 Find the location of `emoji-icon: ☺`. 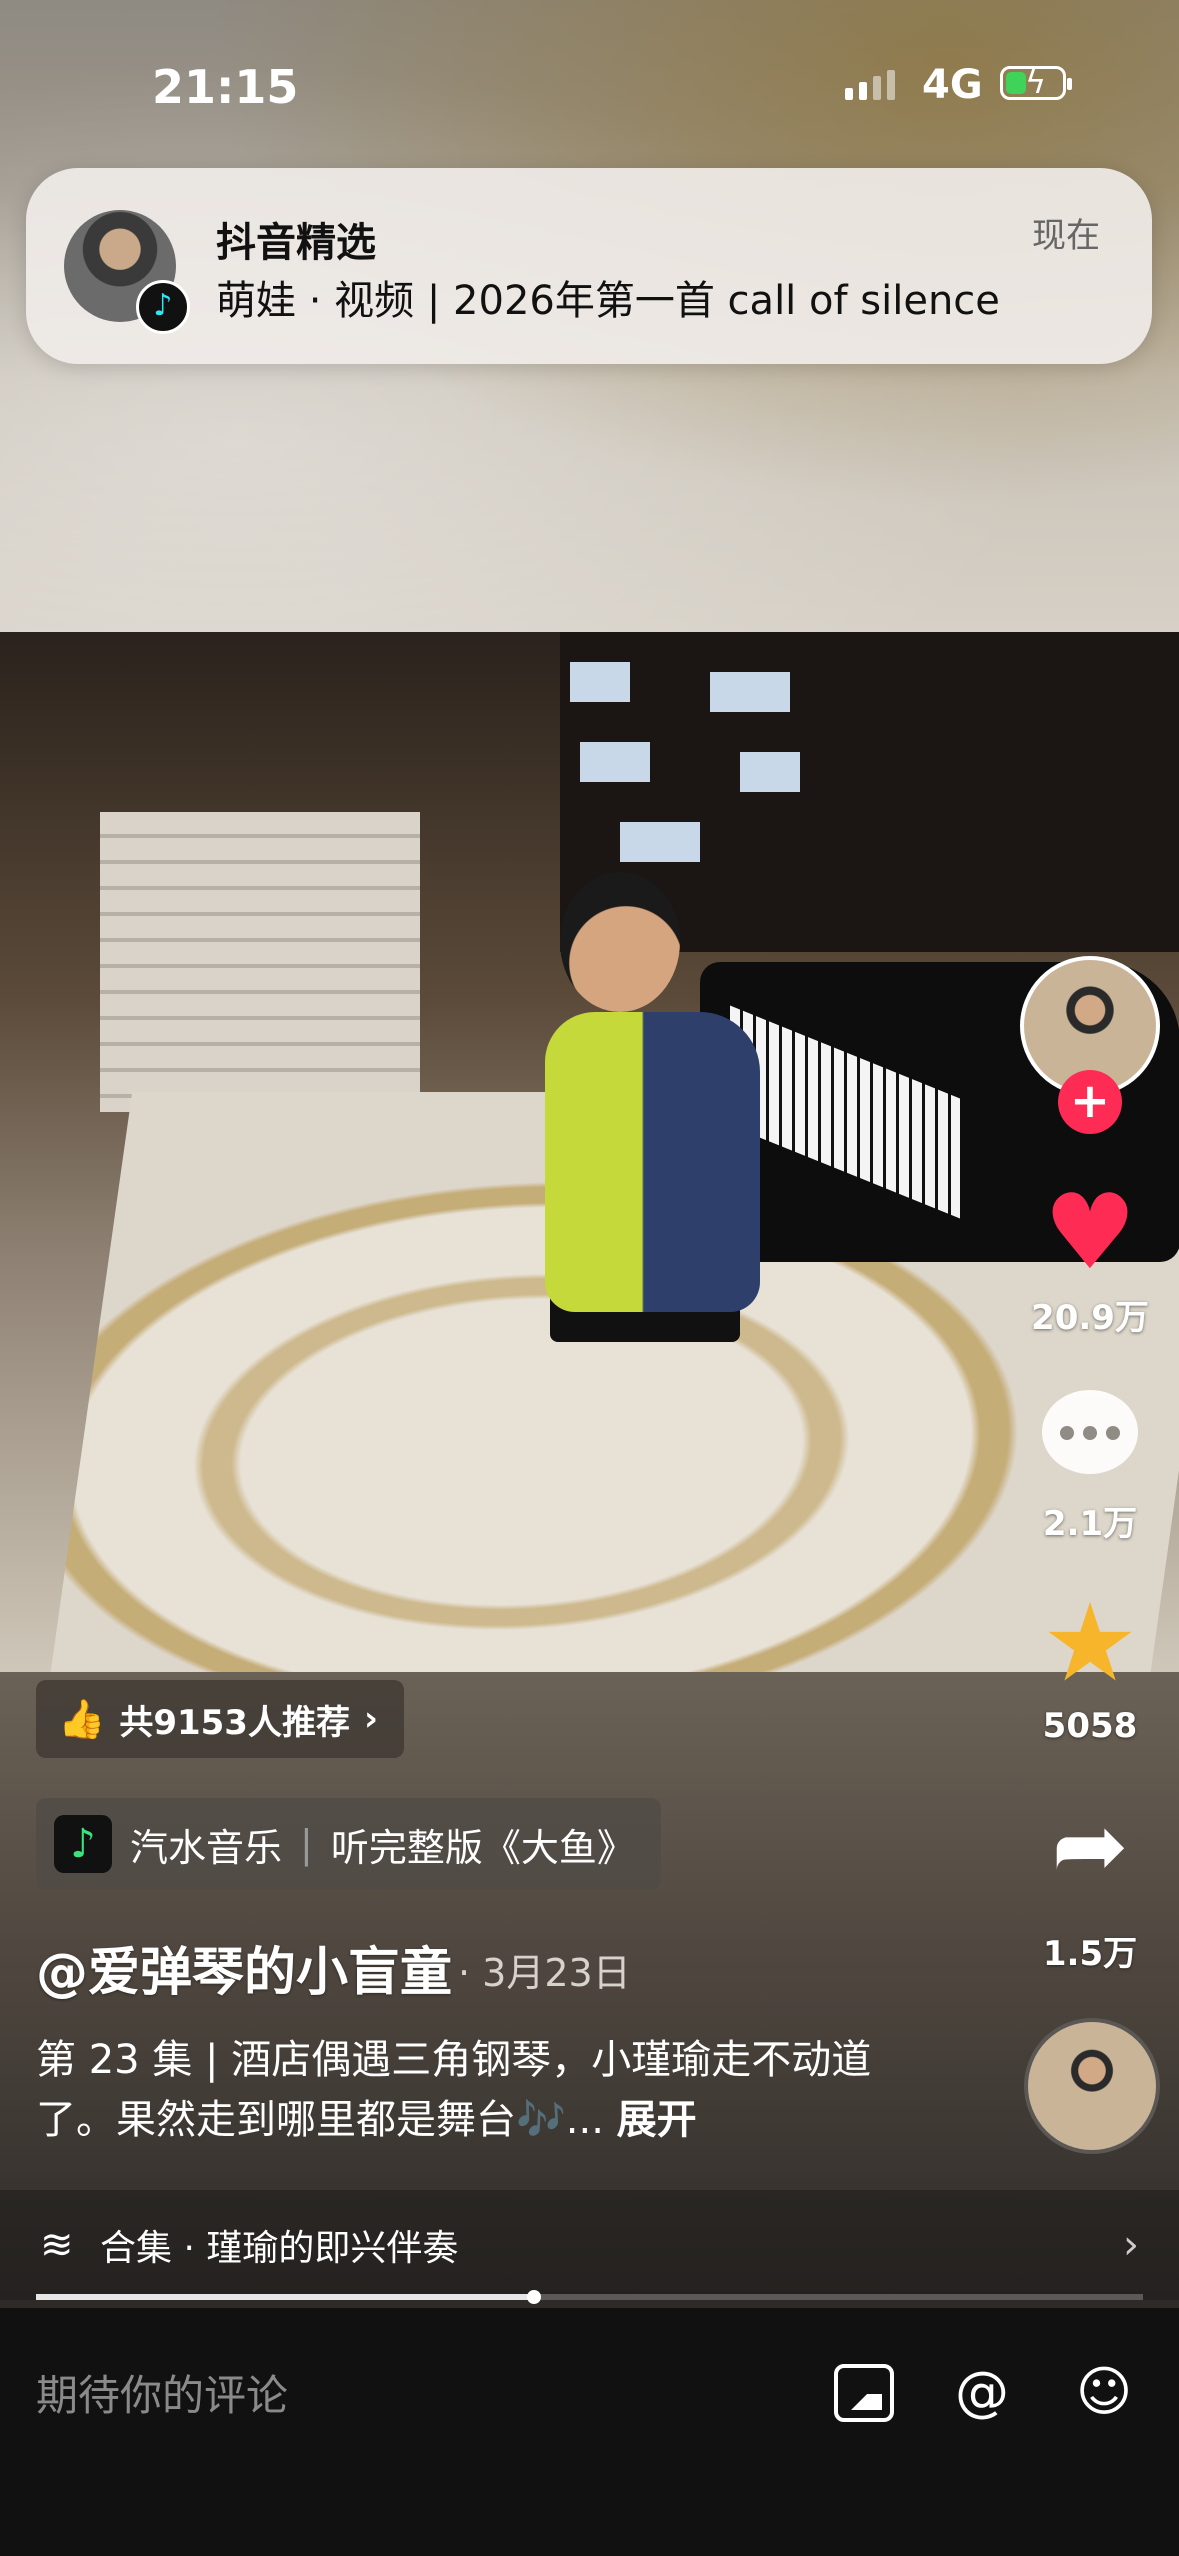

emoji-icon: ☺ is located at coordinates (1104, 2392).